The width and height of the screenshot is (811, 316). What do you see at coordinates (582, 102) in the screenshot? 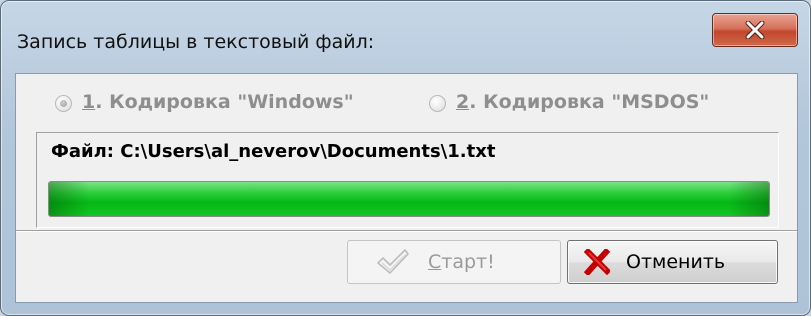
I see `radio-msdos-label: 2. Кодировка "MSDOS"` at bounding box center [582, 102].